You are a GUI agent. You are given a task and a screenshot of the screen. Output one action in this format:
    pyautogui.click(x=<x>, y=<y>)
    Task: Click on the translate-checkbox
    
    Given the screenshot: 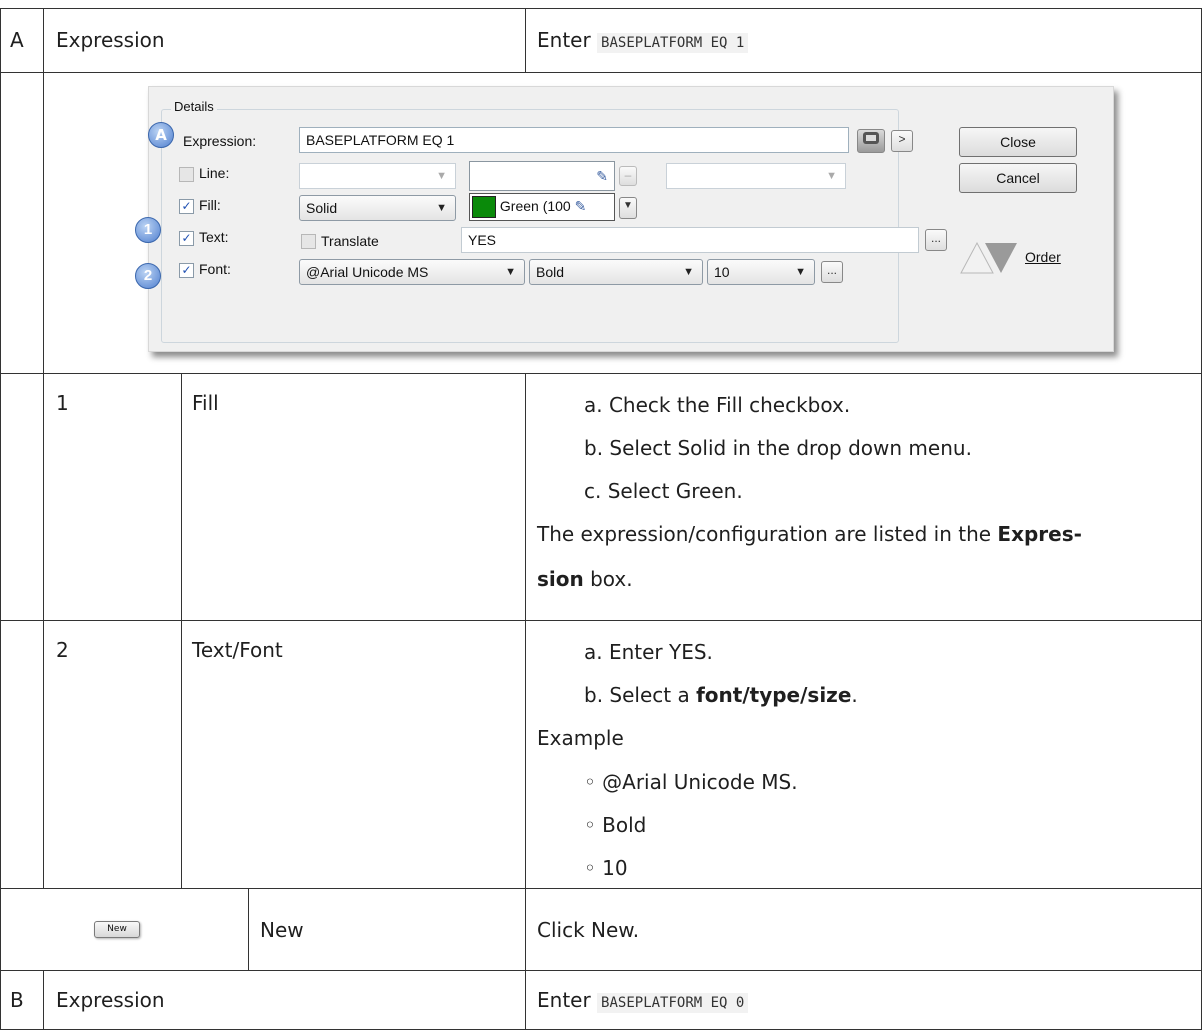 What is the action you would take?
    pyautogui.click(x=308, y=241)
    